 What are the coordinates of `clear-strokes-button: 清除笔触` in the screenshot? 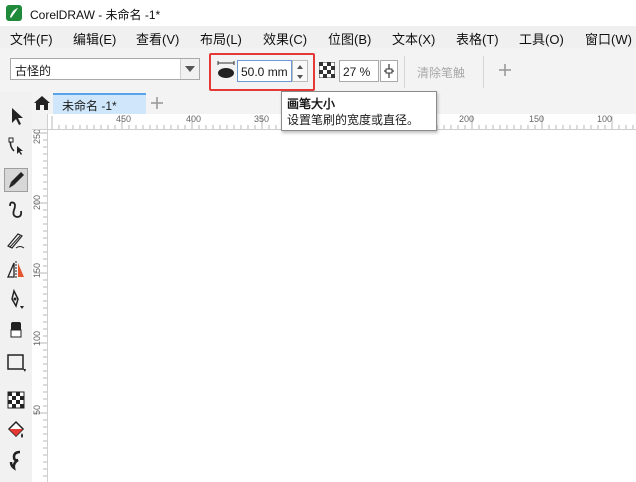 It's located at (441, 72).